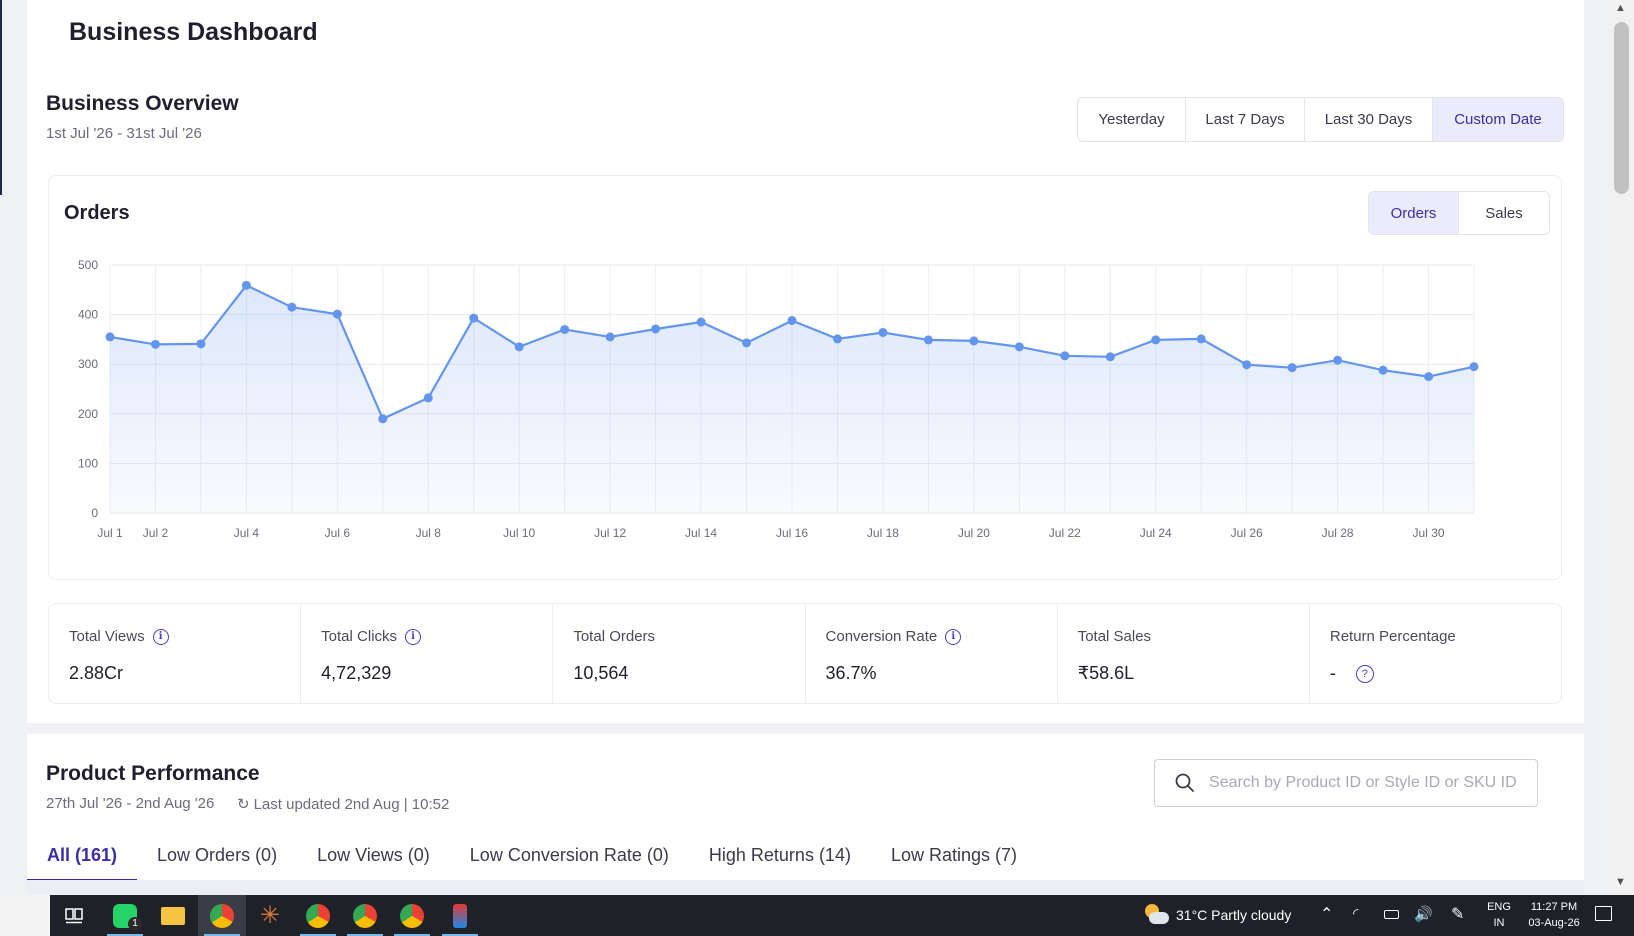 This screenshot has width=1634, height=936. Describe the element at coordinates (1498, 119) in the screenshot. I see `range-custom-date-button: Custom Date` at that location.